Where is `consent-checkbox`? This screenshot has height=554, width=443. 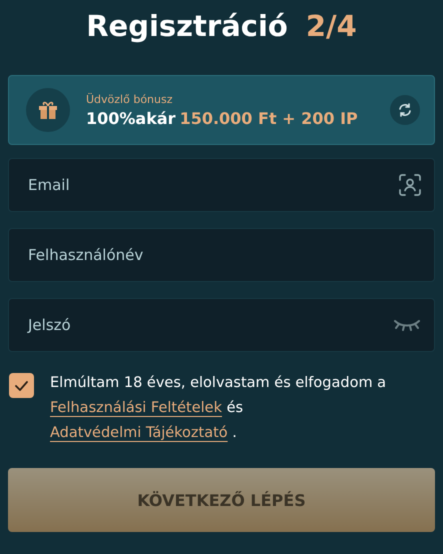 consent-checkbox is located at coordinates (21, 385).